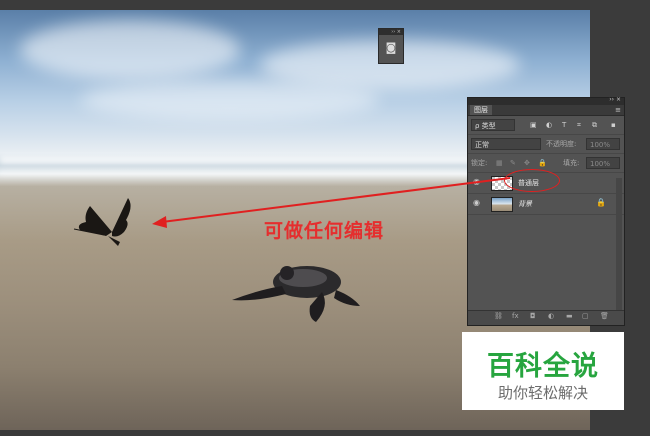 This screenshot has height=436, width=650. Describe the element at coordinates (324, 231) in the screenshot. I see `annotation-caption: 可做任何编辑` at that location.